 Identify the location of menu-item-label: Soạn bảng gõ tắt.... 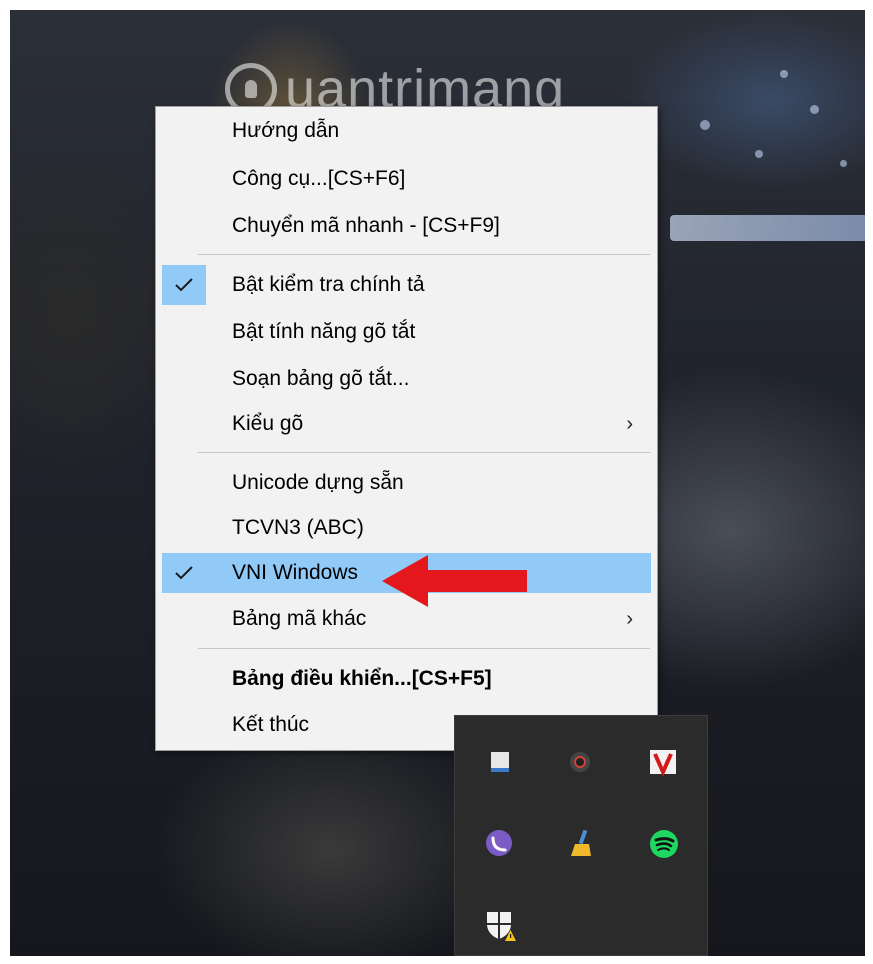
(321, 378).